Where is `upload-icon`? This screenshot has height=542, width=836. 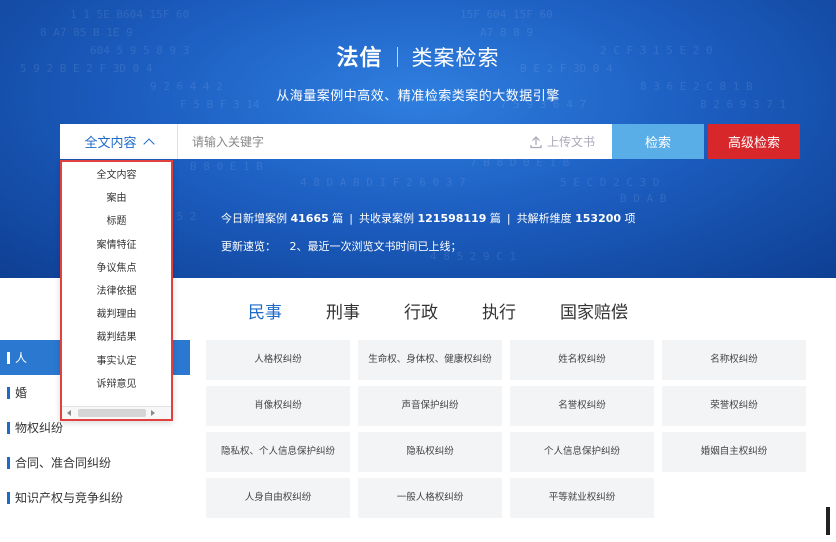 upload-icon is located at coordinates (536, 141).